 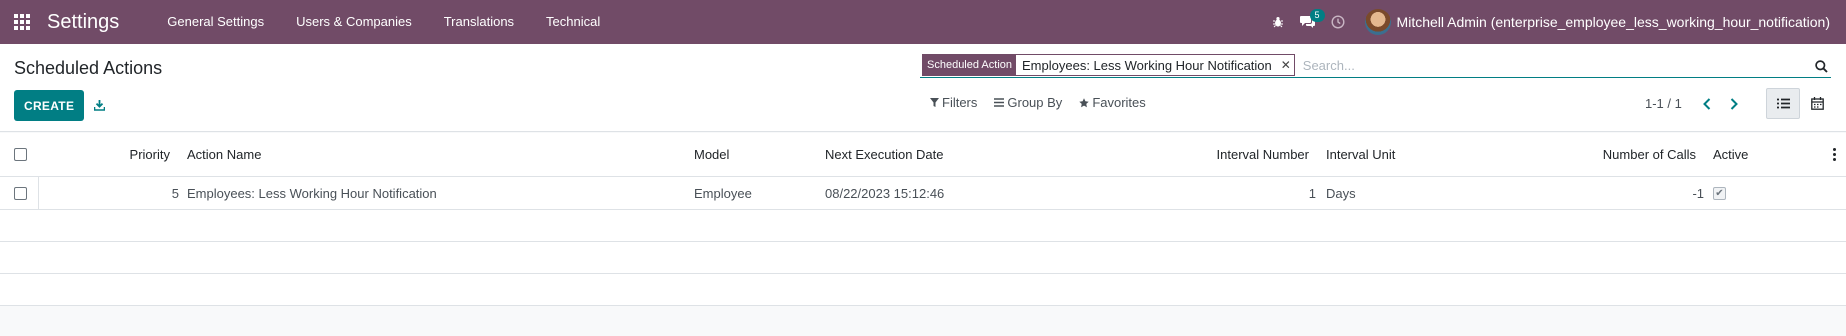 What do you see at coordinates (1278, 22) in the screenshot?
I see `debug-icon` at bounding box center [1278, 22].